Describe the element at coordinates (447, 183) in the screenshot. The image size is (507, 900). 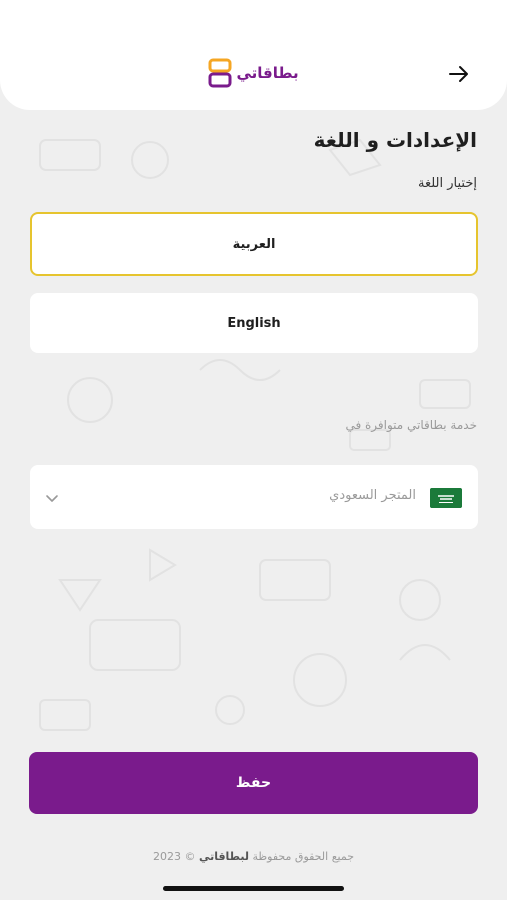
I see `language-label: إختيار اللغة` at that location.